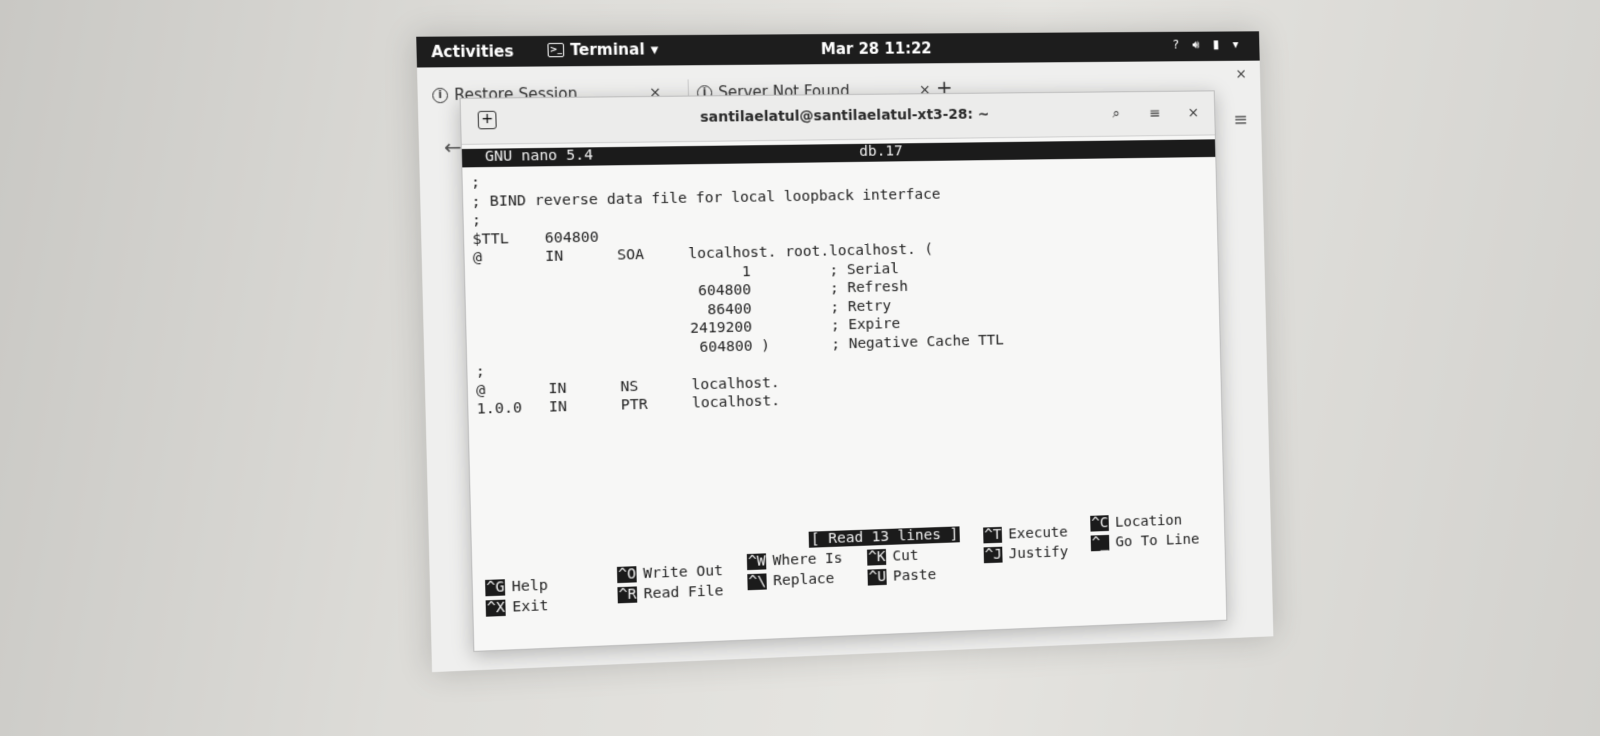 The width and height of the screenshot is (1600, 736). I want to click on battery-icon: ▮, so click(1216, 44).